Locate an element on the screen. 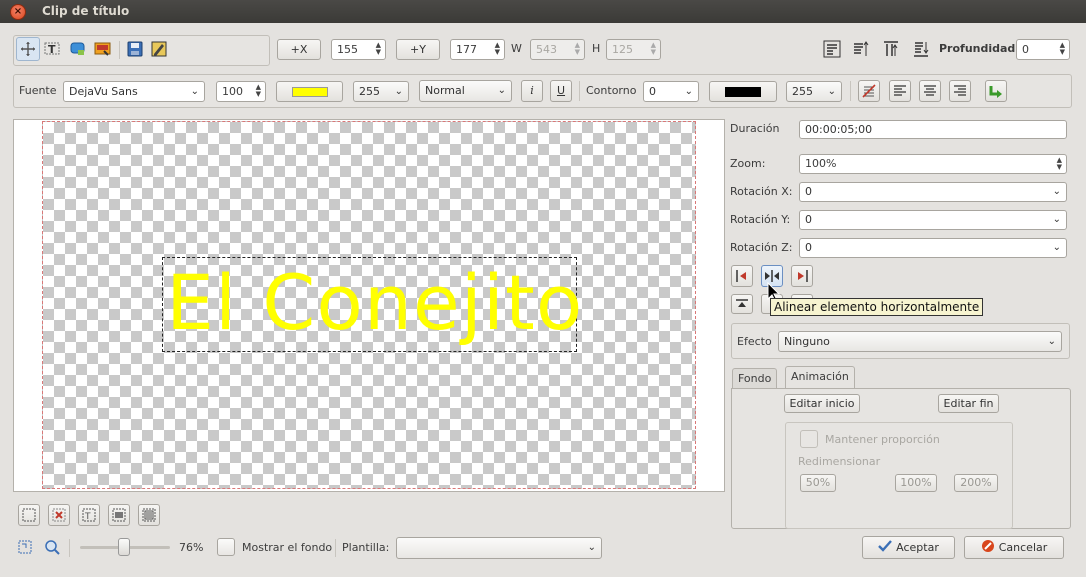 This screenshot has height=577, width=1086. tab-background-label: Fondo is located at coordinates (755, 378).